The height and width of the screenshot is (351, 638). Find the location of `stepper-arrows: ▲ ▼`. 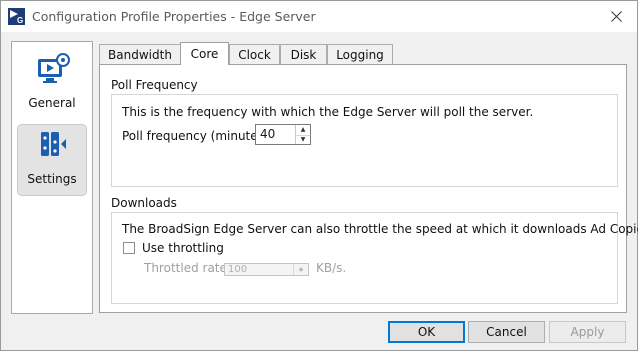

stepper-arrows: ▲ ▼ is located at coordinates (302, 134).